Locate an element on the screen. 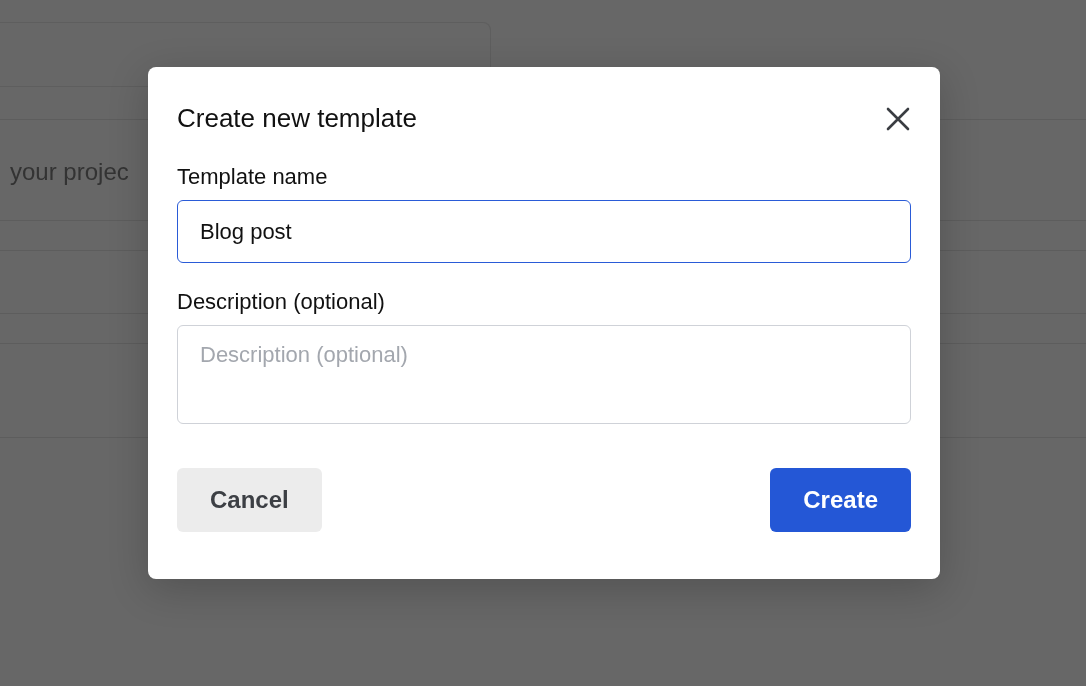 This screenshot has width=1086, height=686. field-label: Template name is located at coordinates (252, 177).